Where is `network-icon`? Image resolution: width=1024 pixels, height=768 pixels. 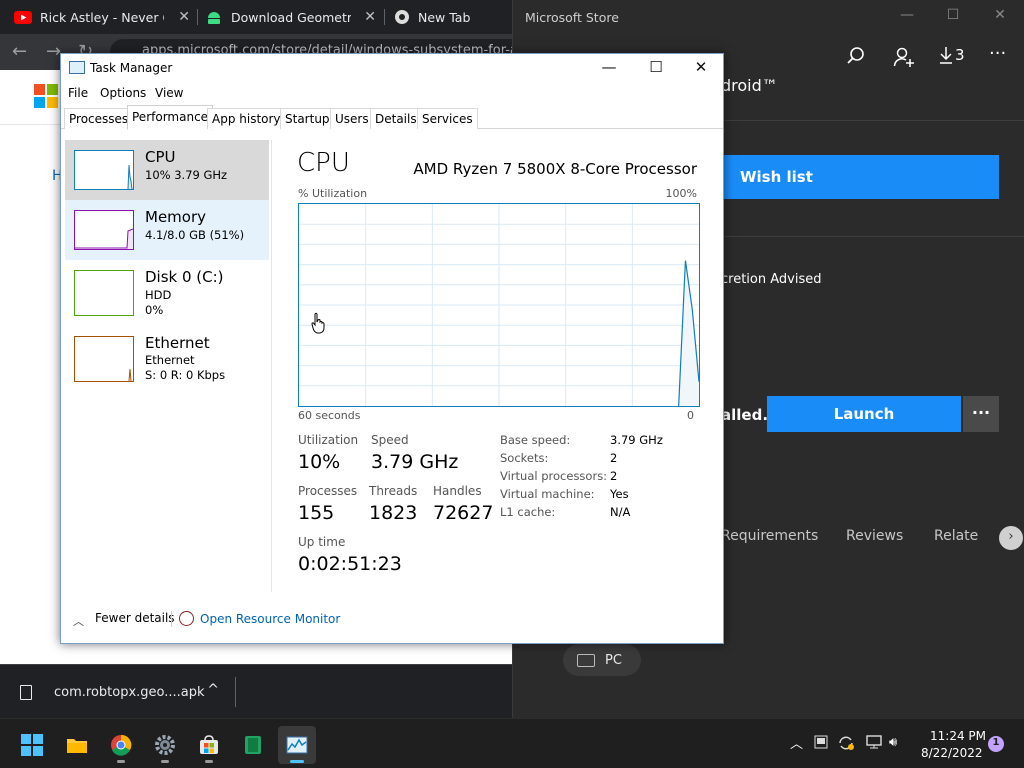
network-icon is located at coordinates (874, 742).